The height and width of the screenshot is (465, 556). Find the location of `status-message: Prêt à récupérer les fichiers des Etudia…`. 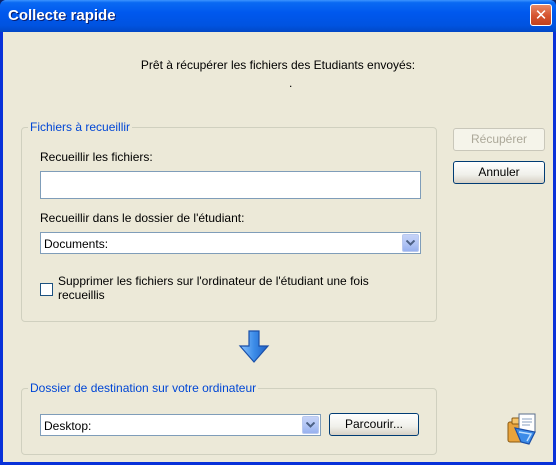

status-message: Prêt à récupérer les fichiers des Etudia… is located at coordinates (278, 65).